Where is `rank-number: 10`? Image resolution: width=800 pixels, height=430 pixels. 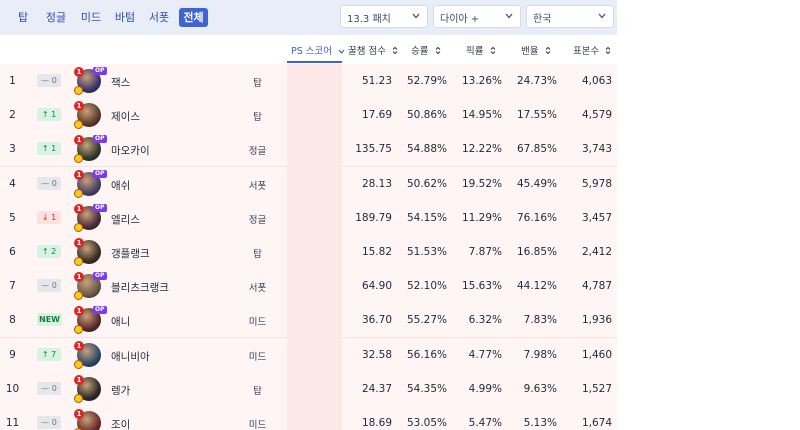 rank-number: 10 is located at coordinates (12, 388).